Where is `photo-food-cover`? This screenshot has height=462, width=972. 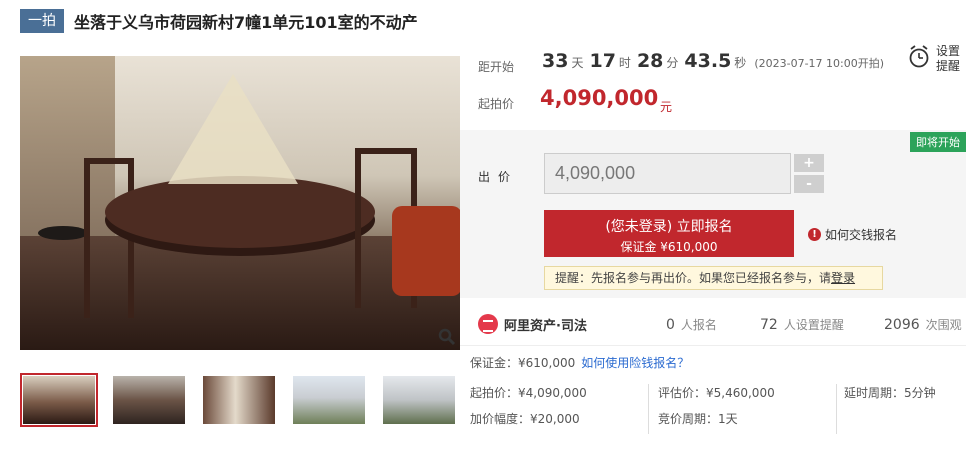 photo-food-cover is located at coordinates (233, 129).